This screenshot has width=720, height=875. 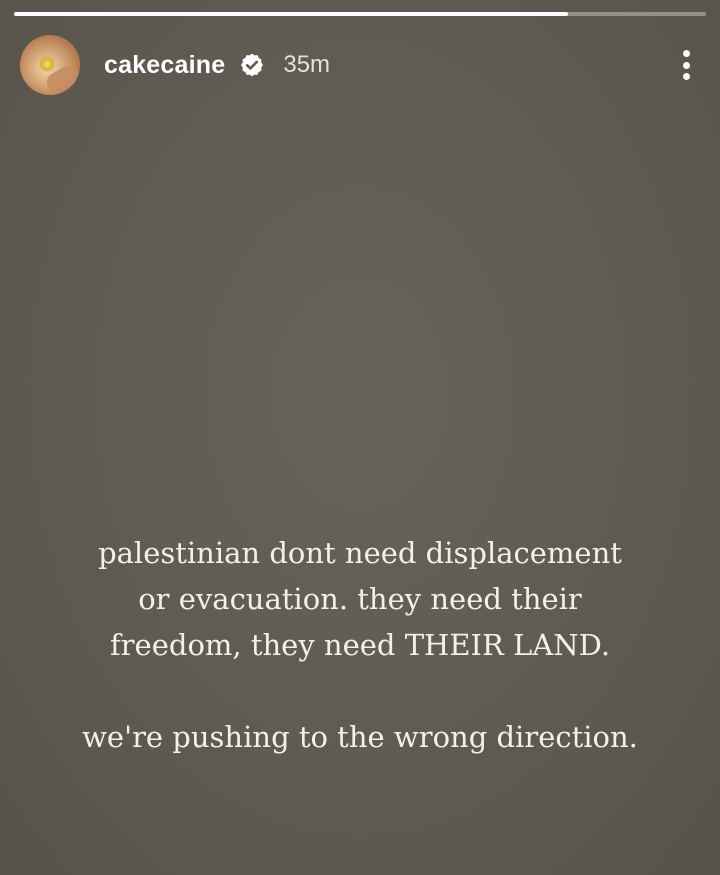 I want to click on story-progress-bar, so click(x=360, y=14).